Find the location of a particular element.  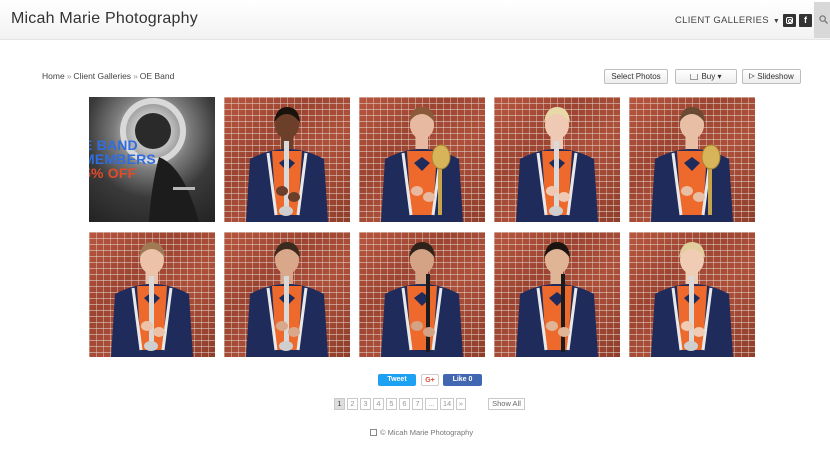

next-page-button: » is located at coordinates (461, 404).